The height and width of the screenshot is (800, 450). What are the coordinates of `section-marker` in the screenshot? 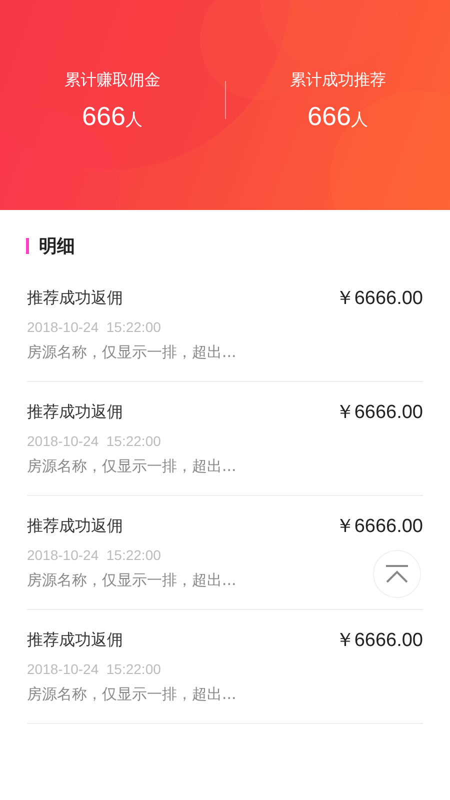 It's located at (27, 246).